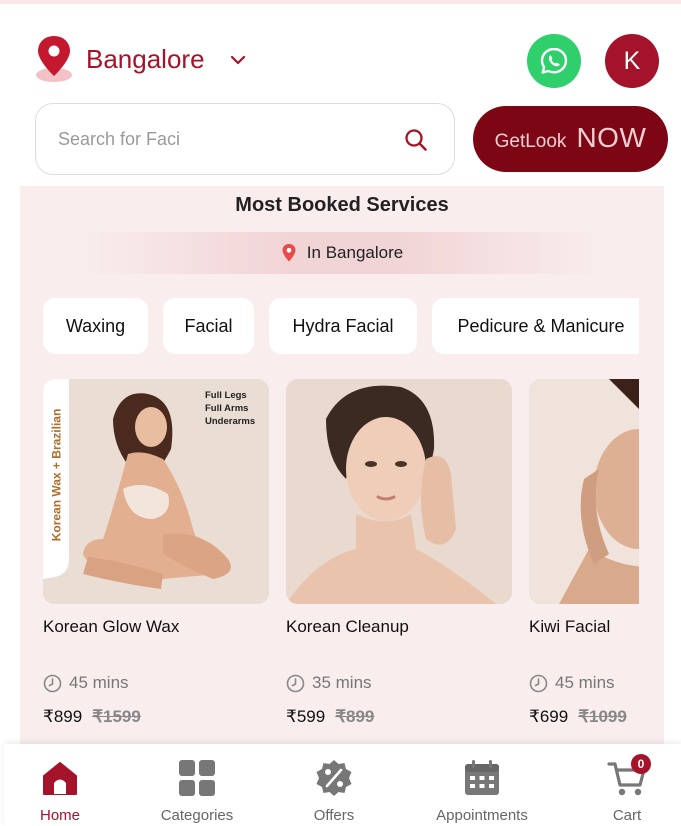 The image size is (681, 826). I want to click on service-price: ₹599 ₹899, so click(330, 717).